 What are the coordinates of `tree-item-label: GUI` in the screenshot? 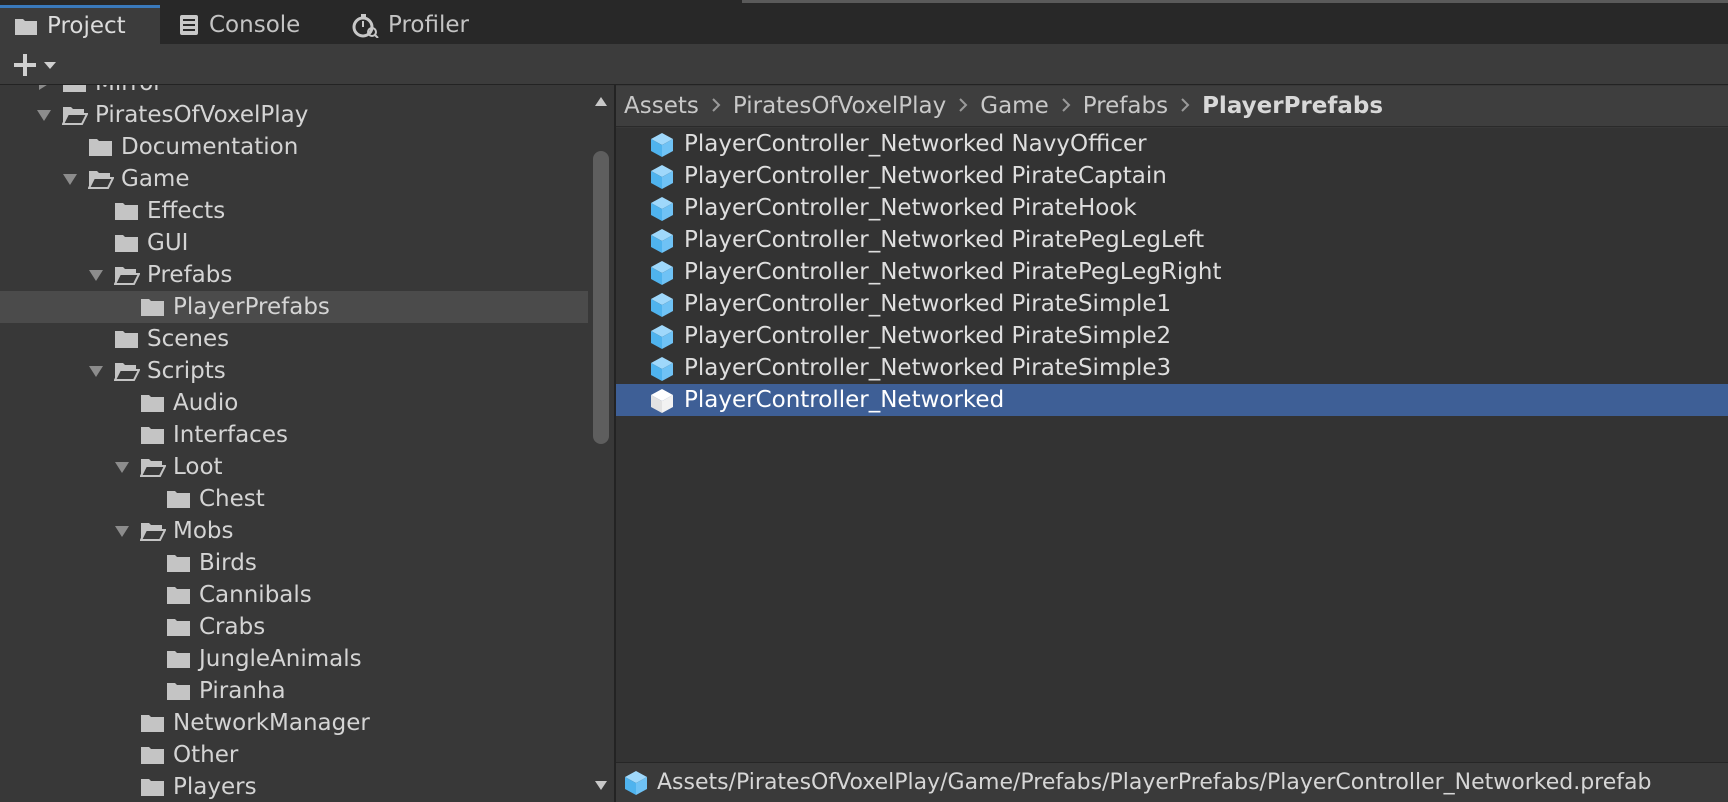 It's located at (168, 243).